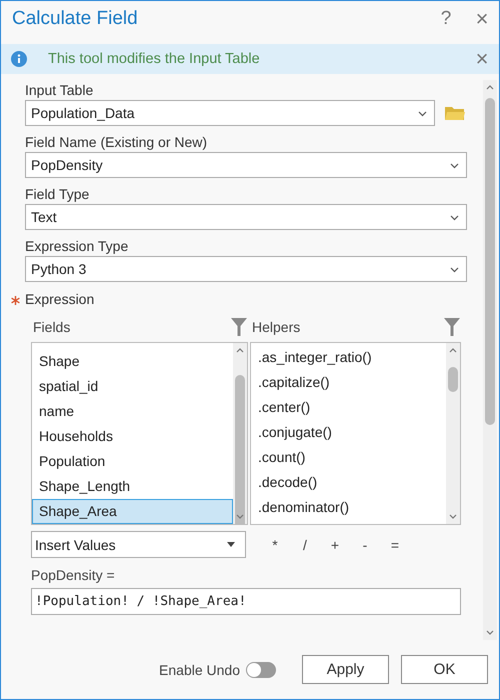  I want to click on parameter-label: Input Table, so click(59, 91).